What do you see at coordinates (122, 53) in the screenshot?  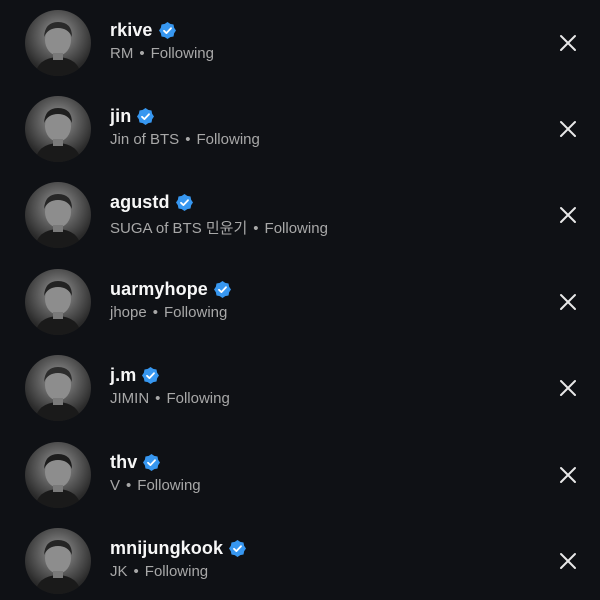 I see `display-name: RM` at bounding box center [122, 53].